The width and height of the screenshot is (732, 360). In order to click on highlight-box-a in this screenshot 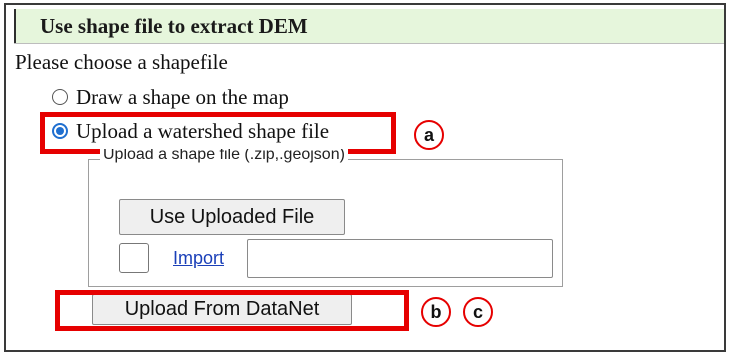, I will do `click(218, 133)`.